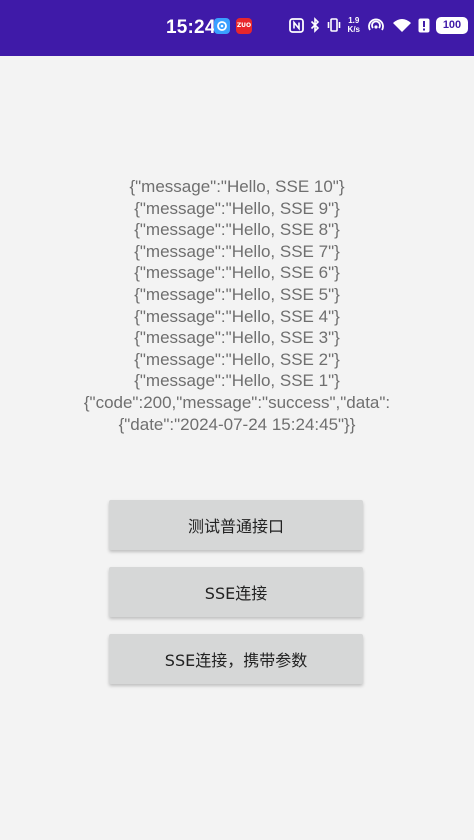  I want to click on response-line: {"message":"Hello, SSE 6"}, so click(237, 273).